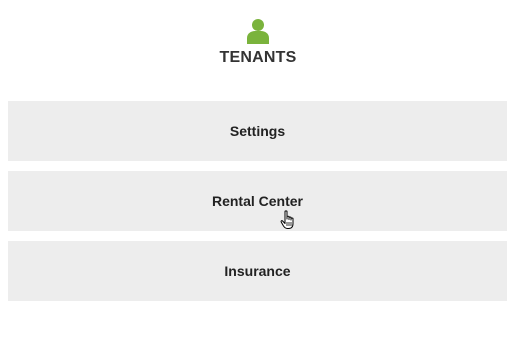 The height and width of the screenshot is (354, 524). Describe the element at coordinates (258, 31) in the screenshot. I see `user-icon` at that location.